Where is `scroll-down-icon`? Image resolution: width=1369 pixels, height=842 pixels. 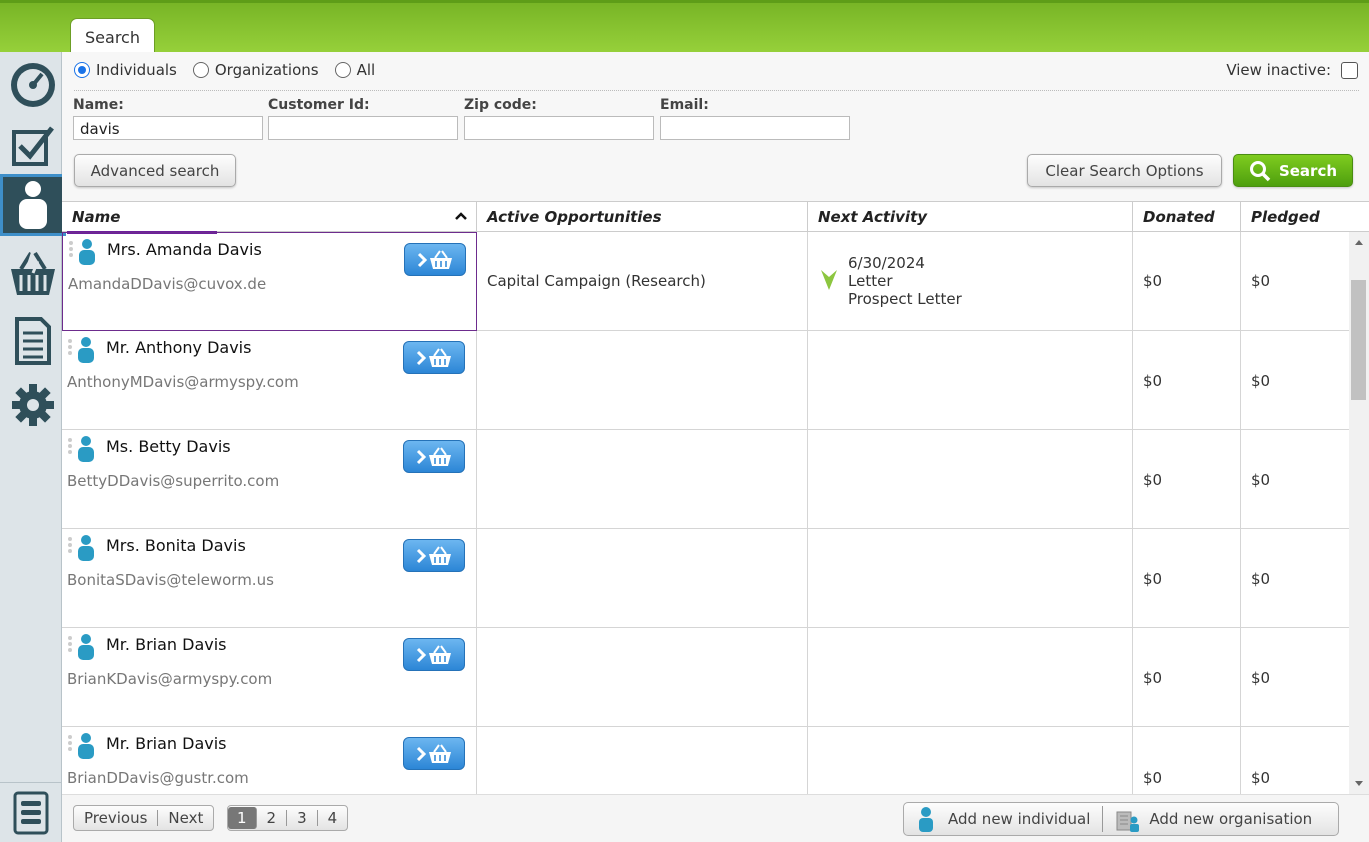
scroll-down-icon is located at coordinates (1359, 784).